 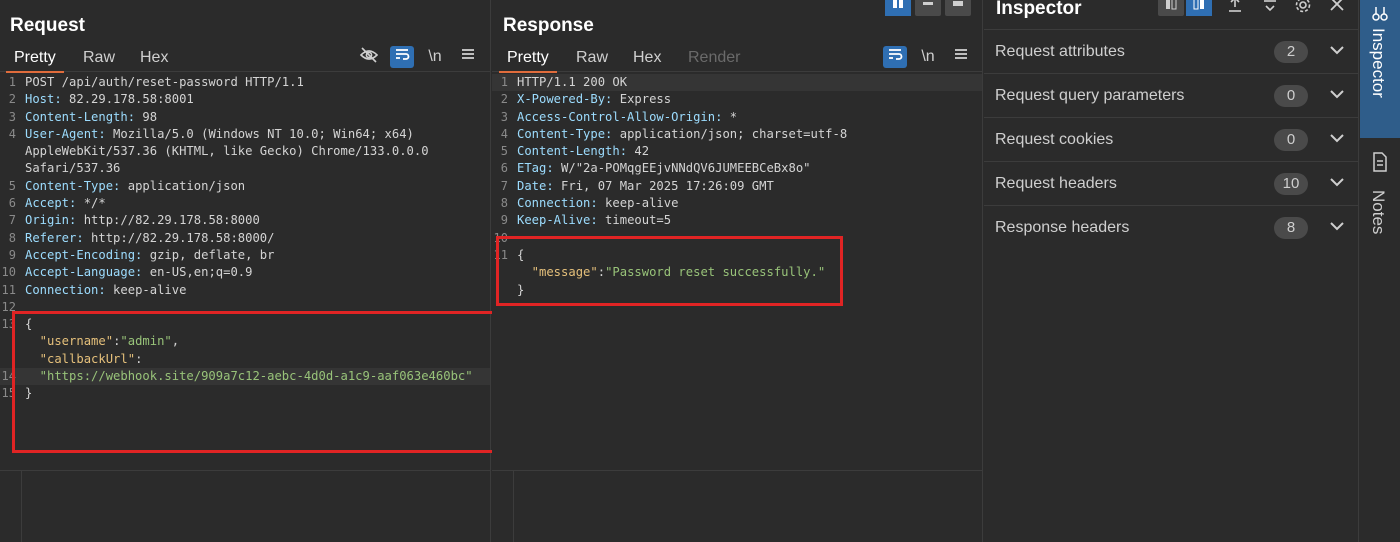 I want to click on inspector-section: Request headers 10, so click(x=1171, y=183).